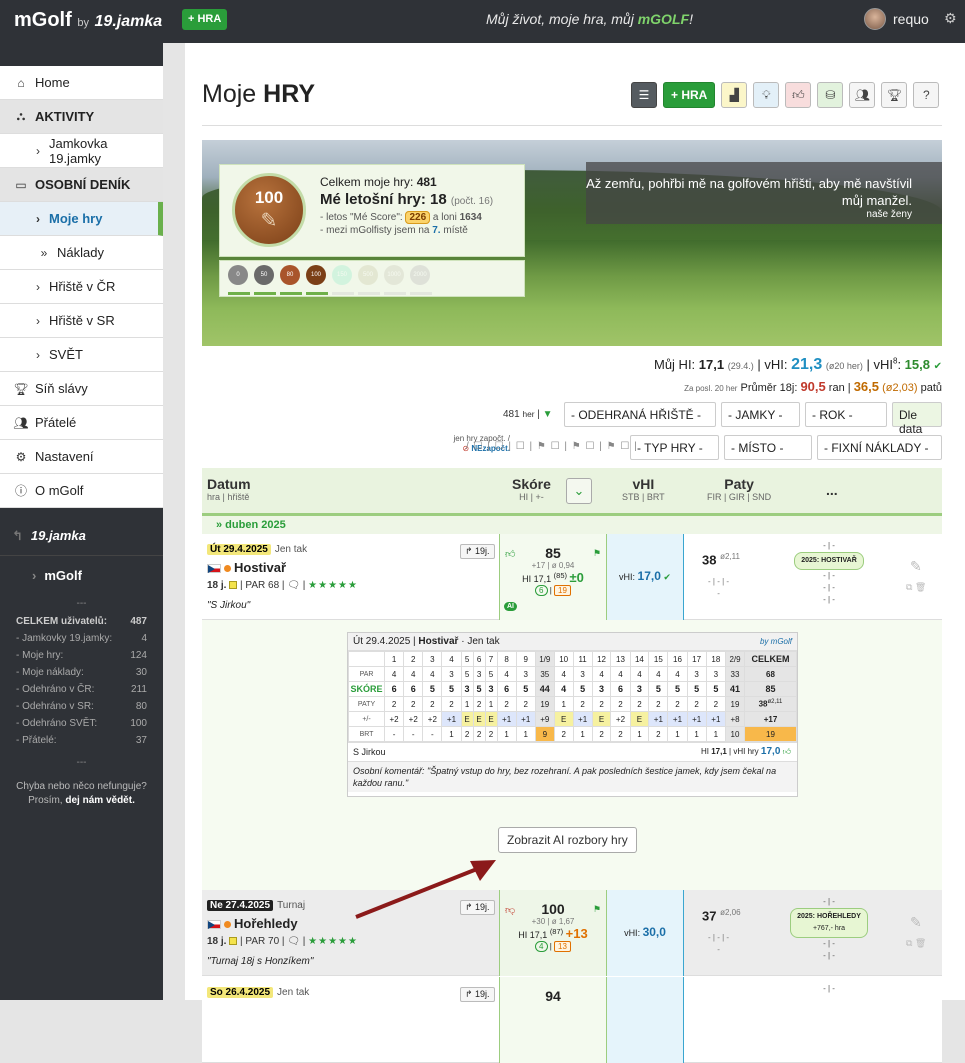  Describe the element at coordinates (395, 280) in the screenshot. I see `medal-badge: 1000` at that location.